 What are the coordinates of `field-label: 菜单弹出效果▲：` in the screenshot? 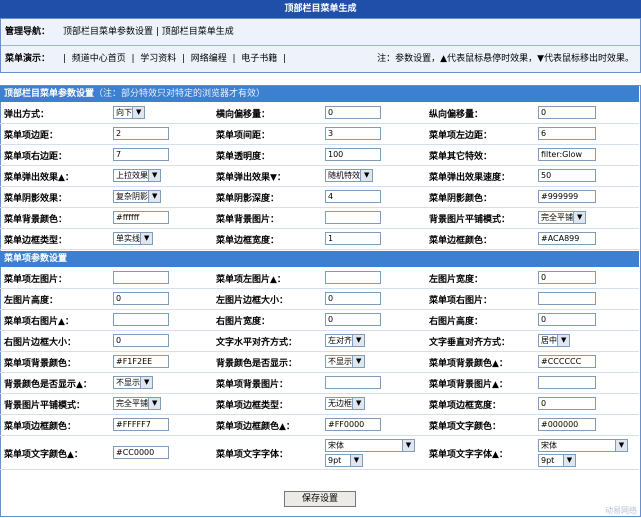 It's located at (39, 178).